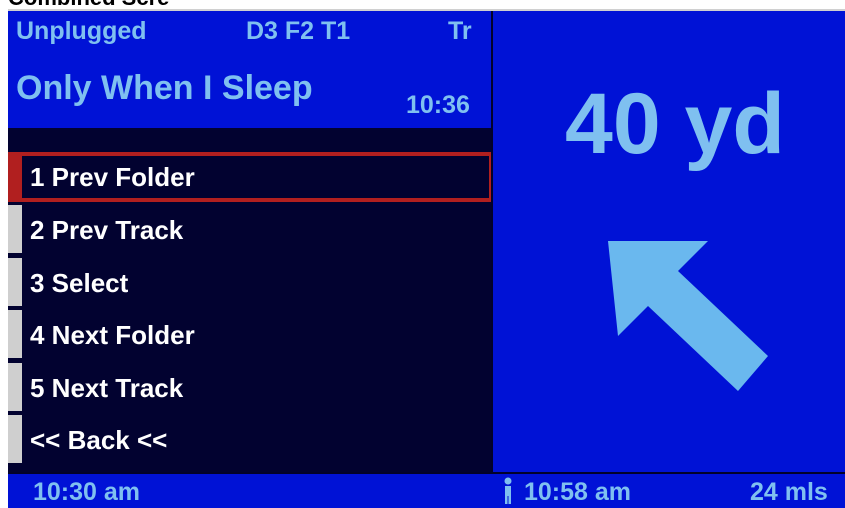 Image resolution: width=845 pixels, height=508 pixels. Describe the element at coordinates (298, 31) in the screenshot. I see `disc-folder-track-label: D3 F2 T1` at that location.